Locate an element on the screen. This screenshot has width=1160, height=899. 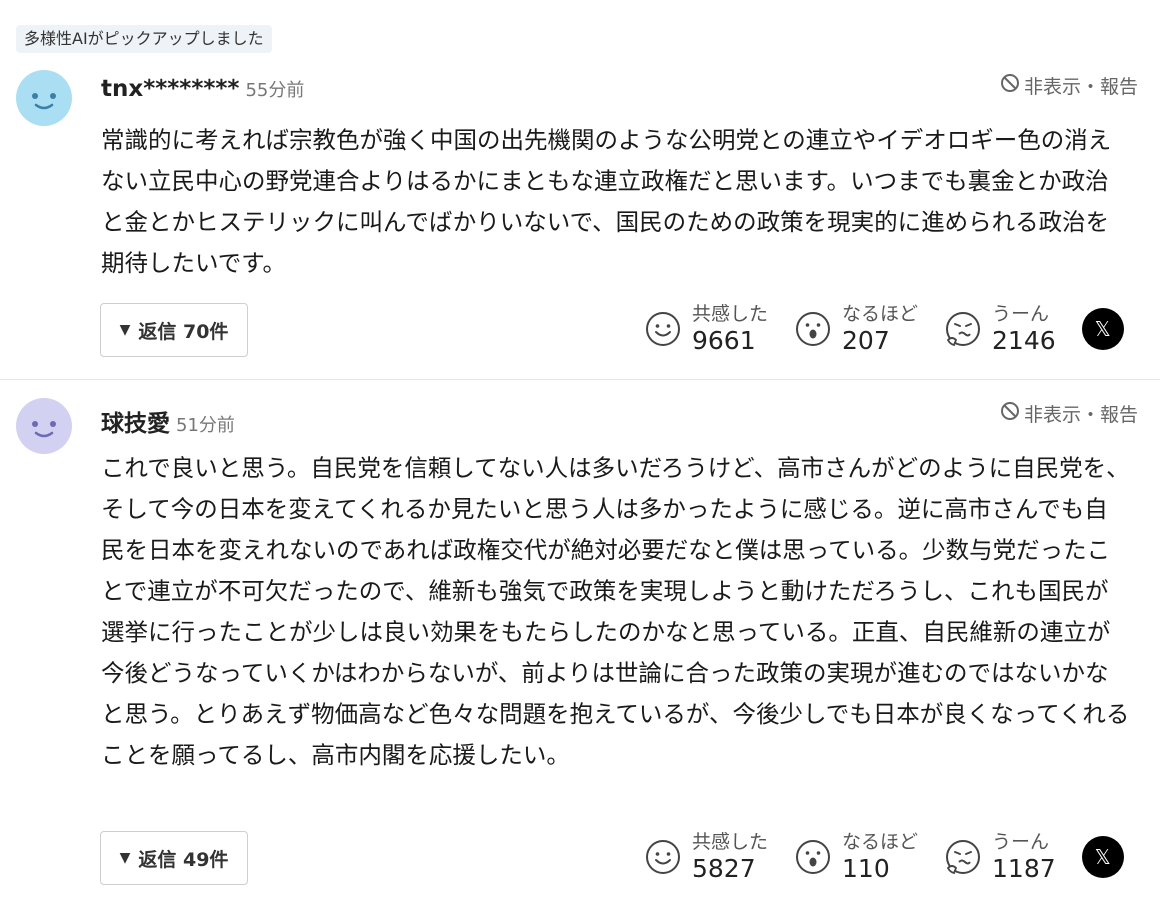
reaction-insight-button: なるほど 207 is located at coordinates (856, 329).